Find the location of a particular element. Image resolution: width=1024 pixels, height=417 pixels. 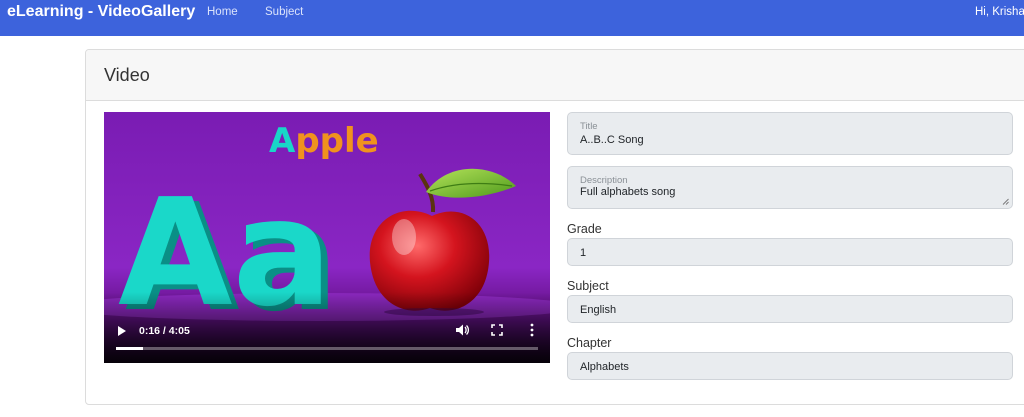

more-options-icon is located at coordinates (532, 330).